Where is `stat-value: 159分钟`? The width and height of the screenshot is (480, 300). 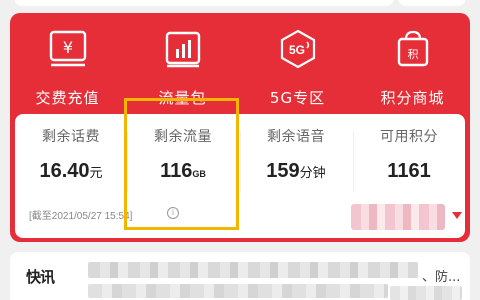
stat-value: 159分钟 is located at coordinates (296, 171).